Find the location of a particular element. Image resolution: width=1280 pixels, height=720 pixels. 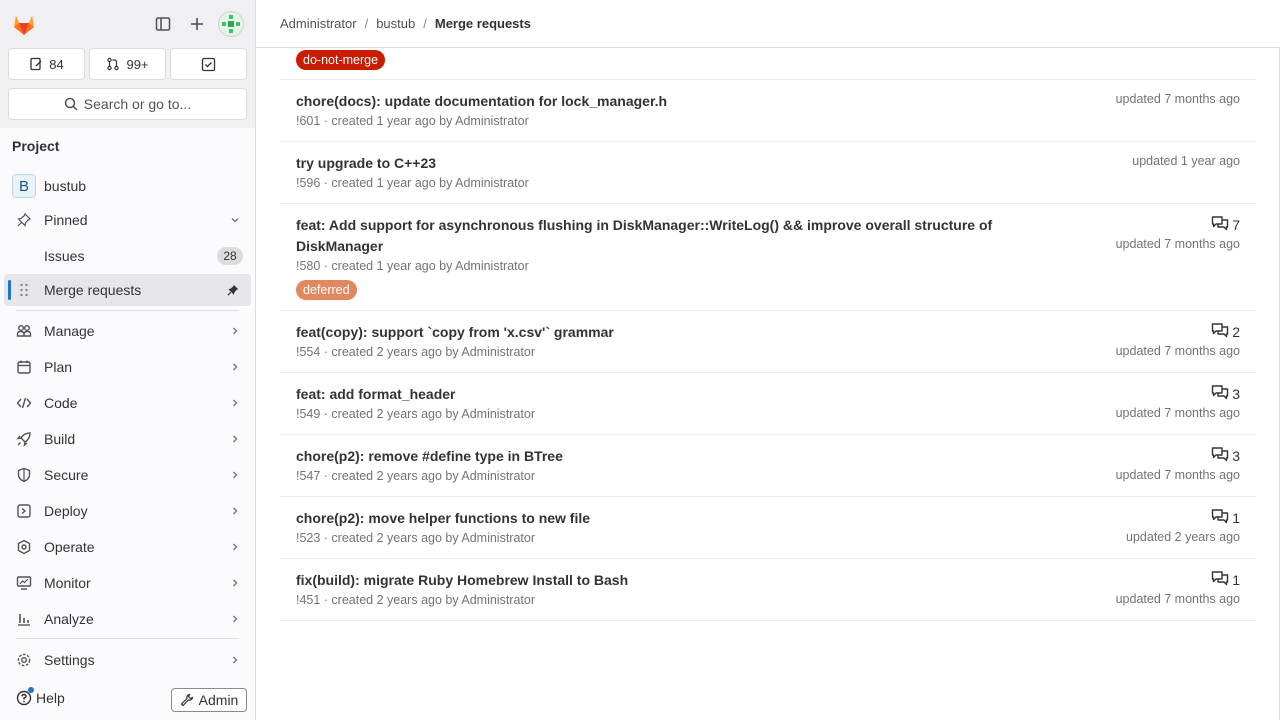

unpin-icon is located at coordinates (233, 290).